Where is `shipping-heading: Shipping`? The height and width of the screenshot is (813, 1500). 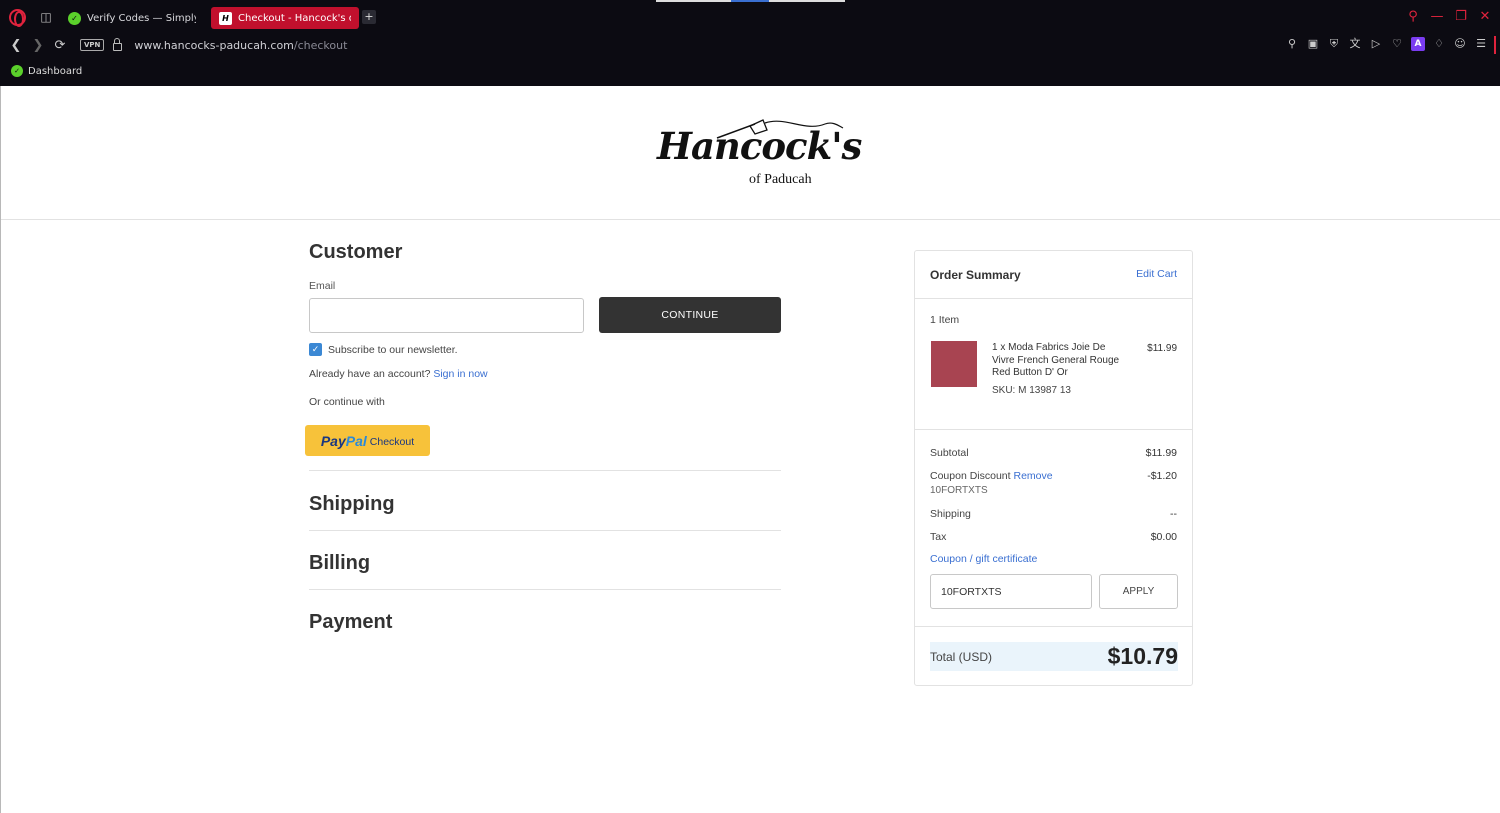
shipping-heading: Shipping is located at coordinates (352, 504).